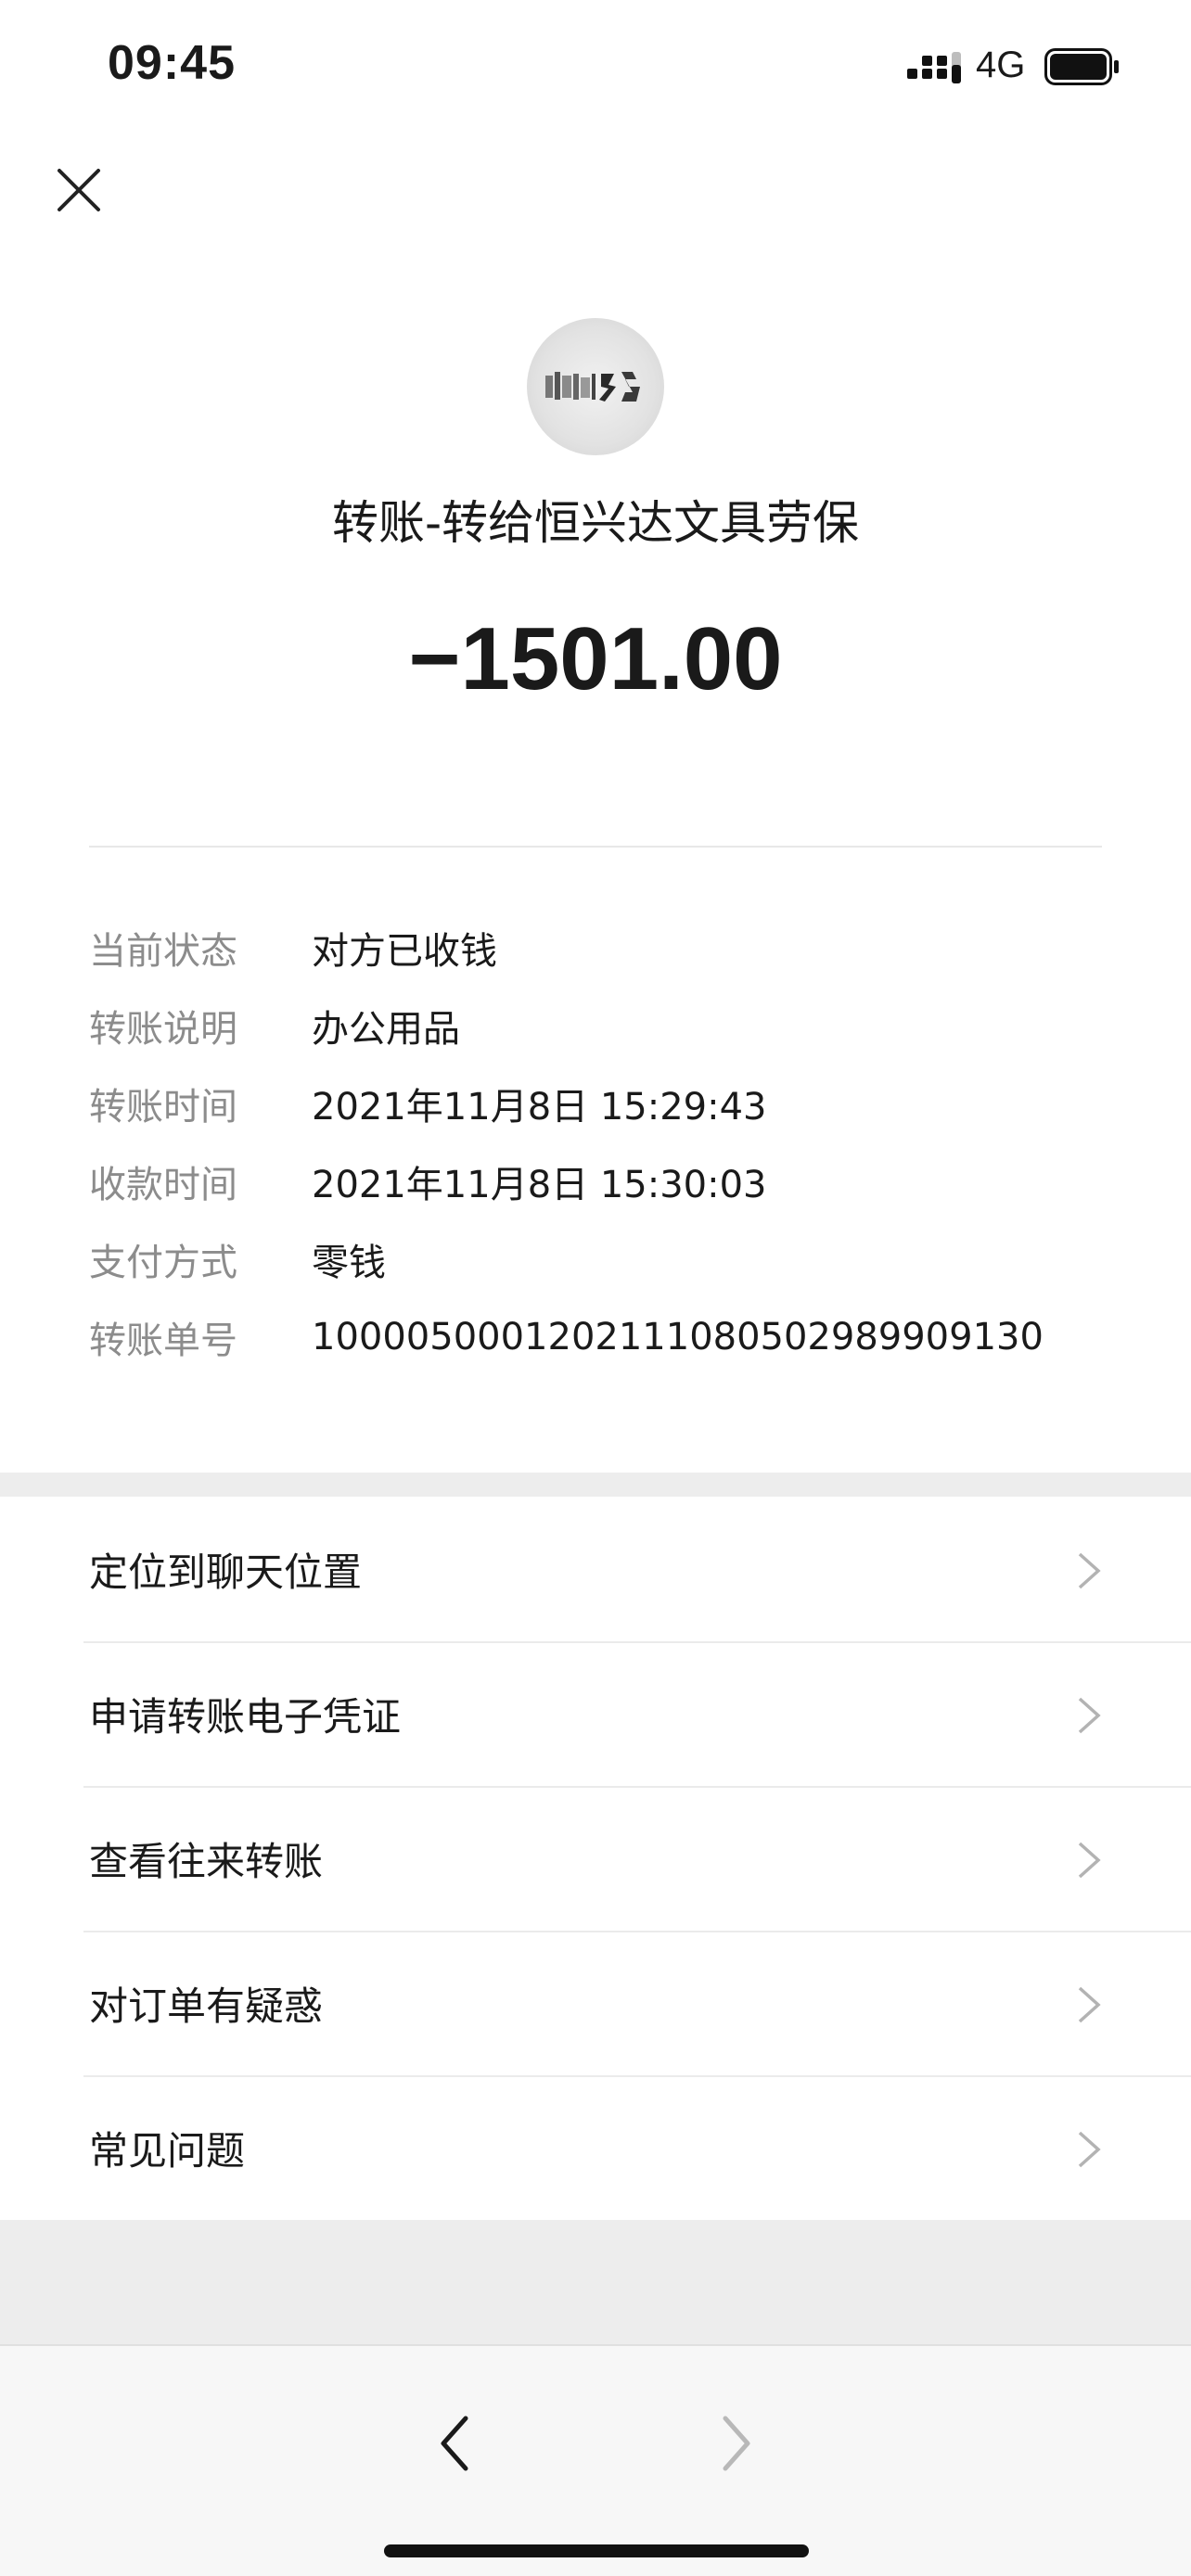  I want to click on signal-bars-icon, so click(934, 67).